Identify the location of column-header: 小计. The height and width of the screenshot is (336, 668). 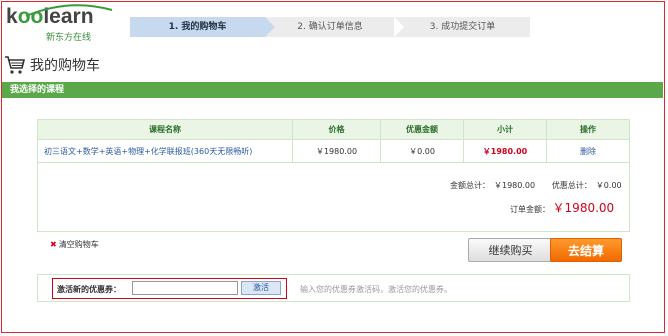
(505, 129).